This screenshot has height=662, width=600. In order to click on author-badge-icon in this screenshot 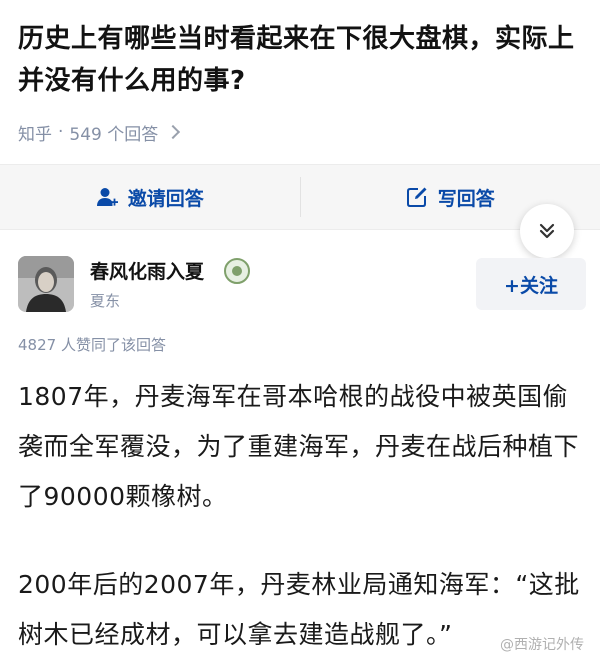, I will do `click(237, 271)`.